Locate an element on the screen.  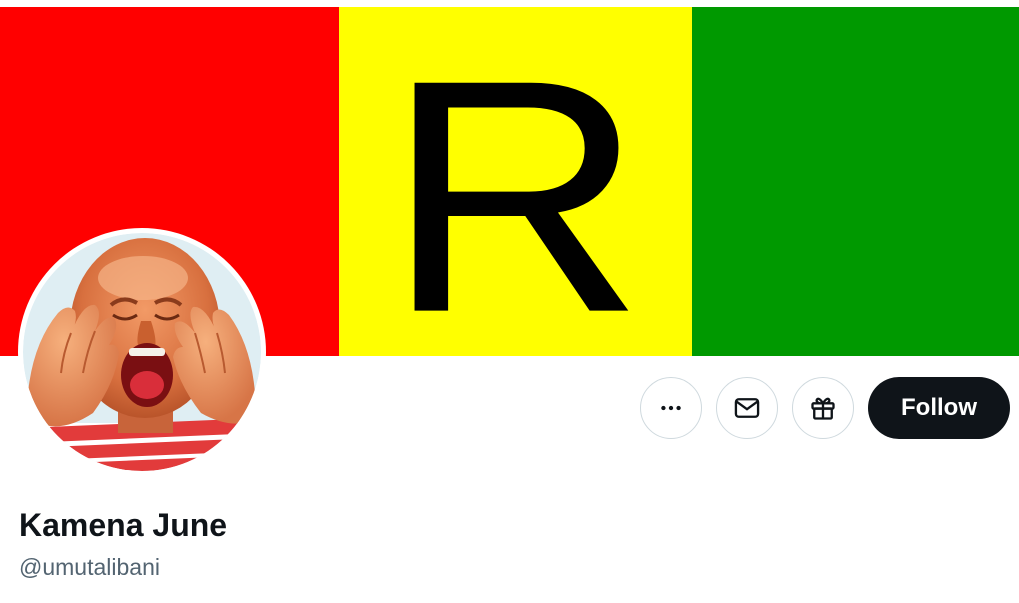
envelope-icon is located at coordinates (747, 408).